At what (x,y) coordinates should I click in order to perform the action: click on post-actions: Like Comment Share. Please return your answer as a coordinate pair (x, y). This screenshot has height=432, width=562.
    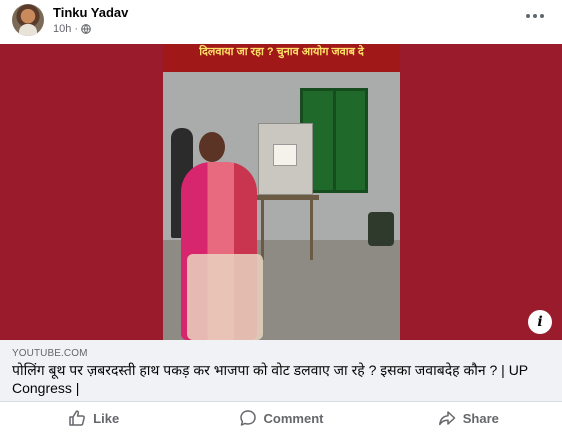
    Looking at the image, I should click on (281, 418).